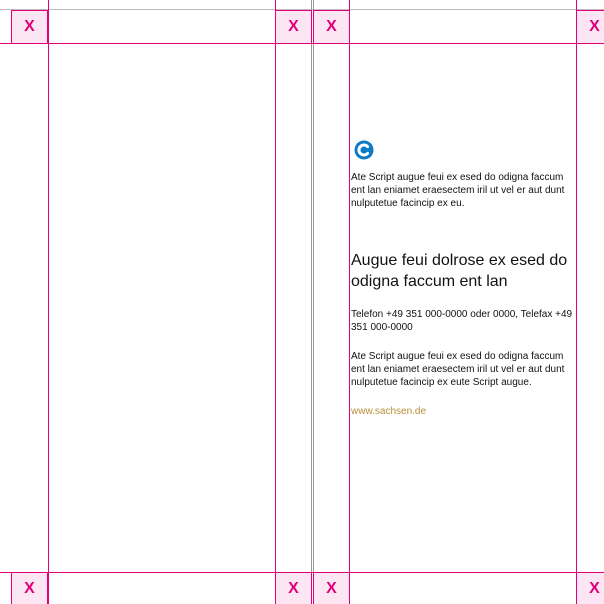 This screenshot has width=604, height=604. Describe the element at coordinates (463, 411) in the screenshot. I see `website-link: www.sachsen.de` at that location.